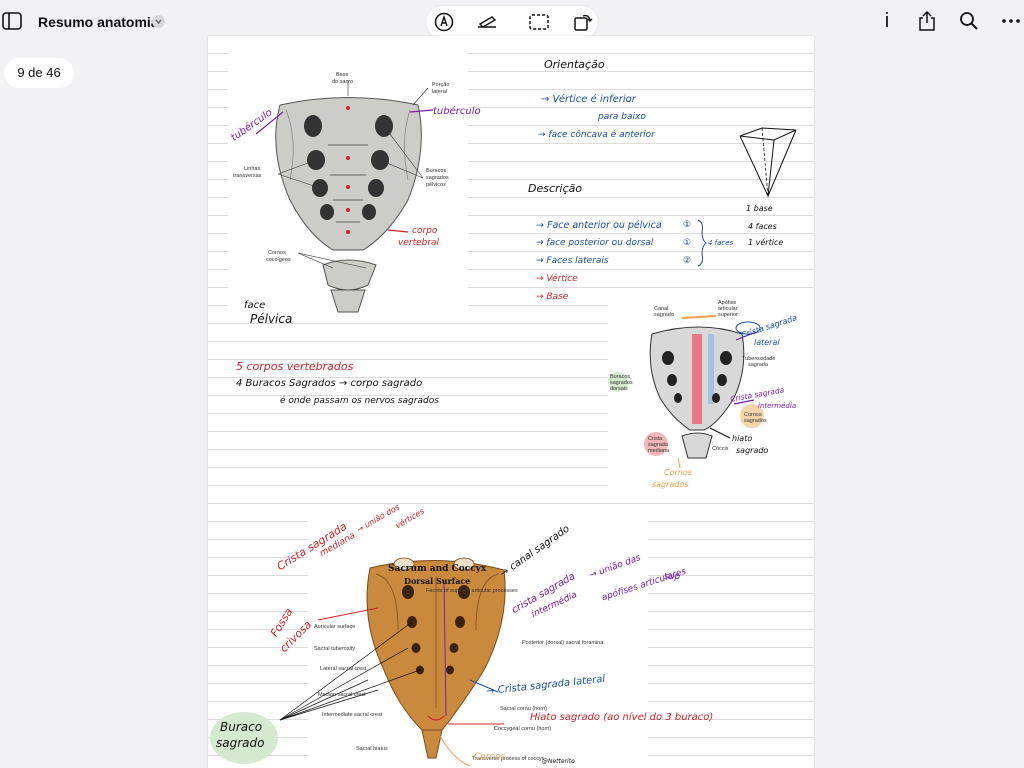 This screenshot has height=768, width=1024. Describe the element at coordinates (558, 761) in the screenshot. I see `netter-signature: @Netterito` at that location.